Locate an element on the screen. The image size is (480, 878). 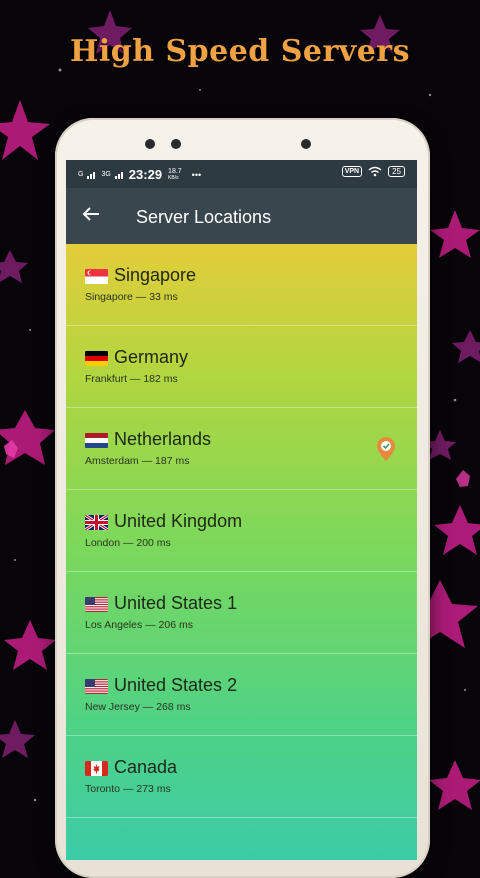
clock: 23:29 is located at coordinates (145, 174).